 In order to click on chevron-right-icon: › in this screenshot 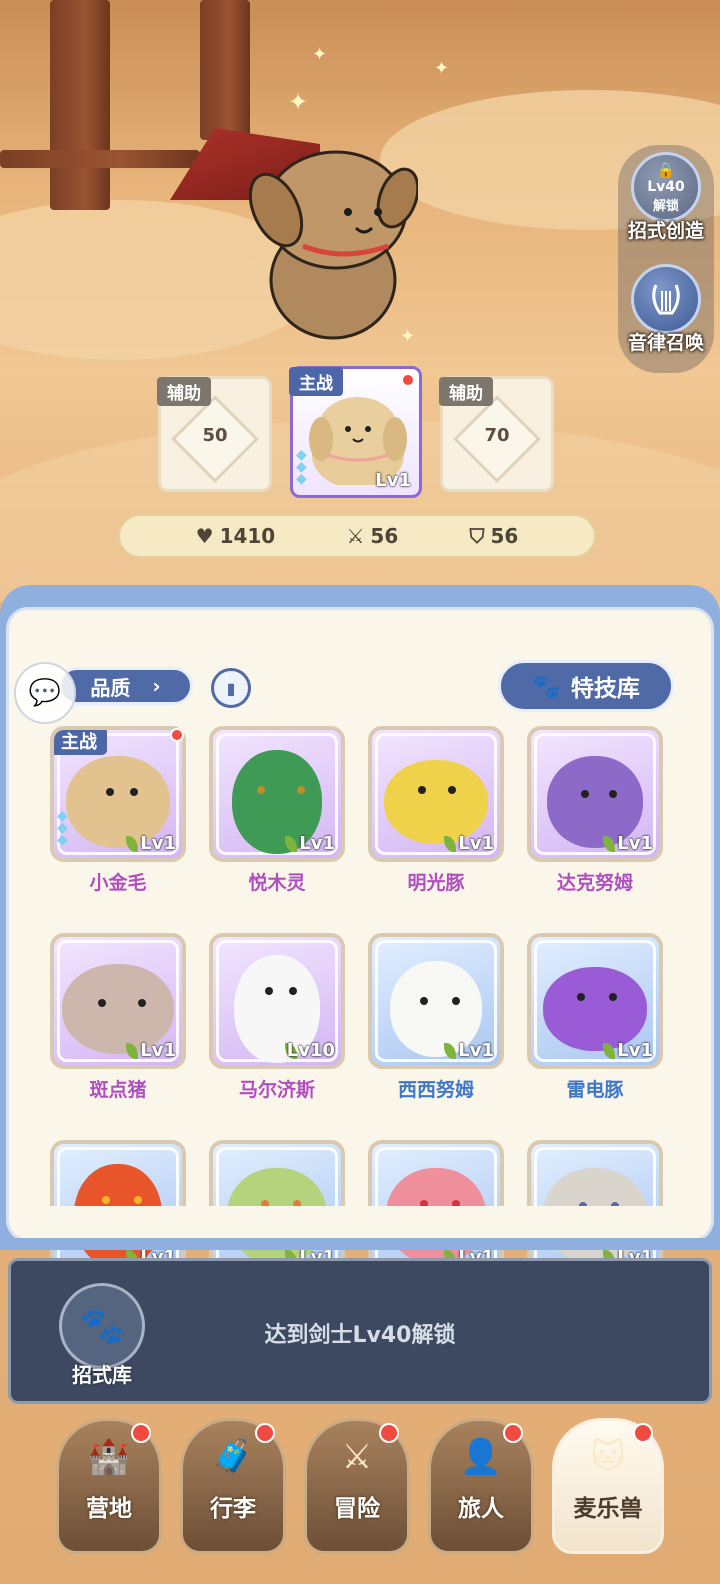, I will do `click(156, 686)`.